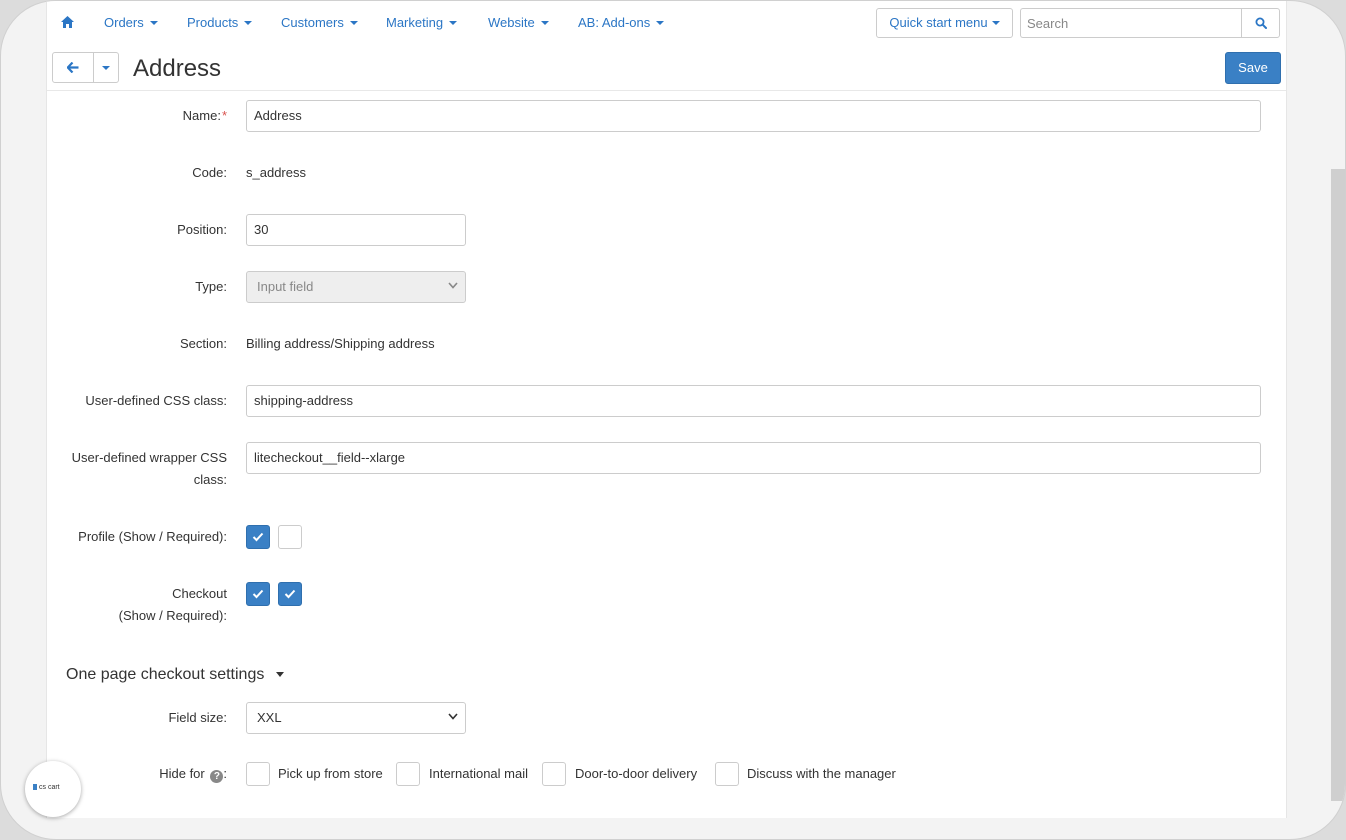 Image resolution: width=1346 pixels, height=840 pixels. I want to click on save-button: Save, so click(1253, 68).